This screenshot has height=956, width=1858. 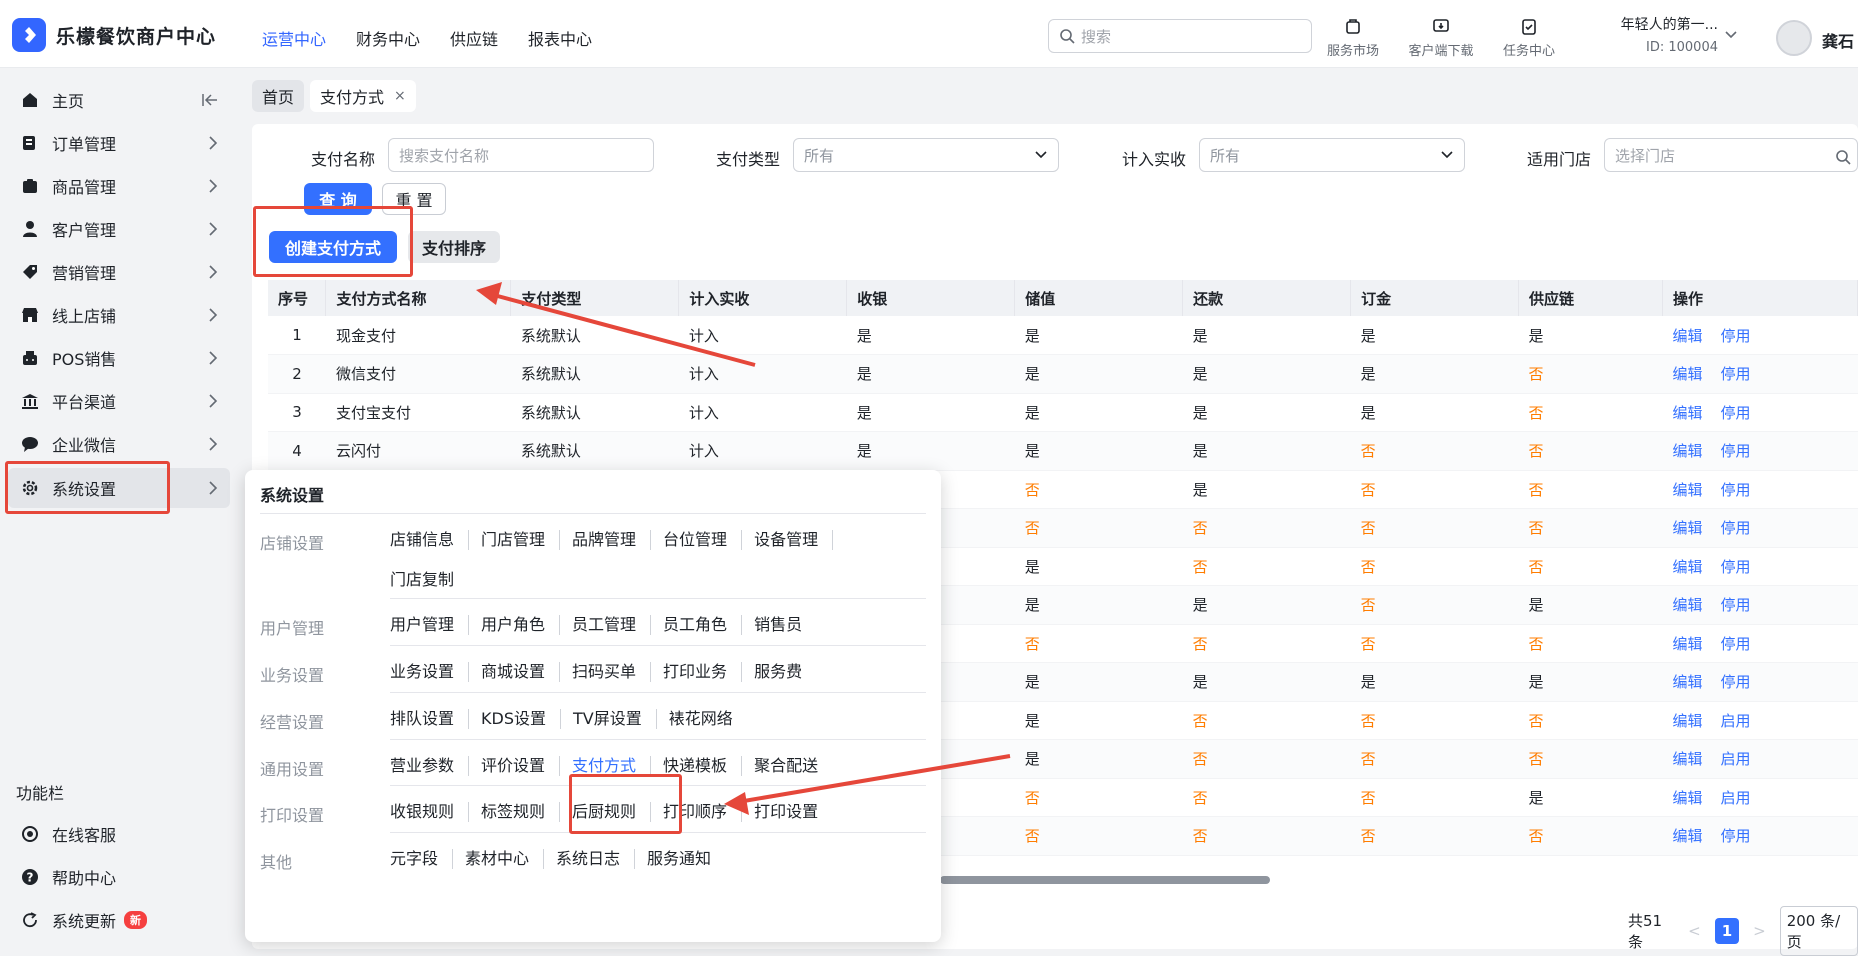 I want to click on settings-menu-item: 快递模板, so click(x=703, y=766).